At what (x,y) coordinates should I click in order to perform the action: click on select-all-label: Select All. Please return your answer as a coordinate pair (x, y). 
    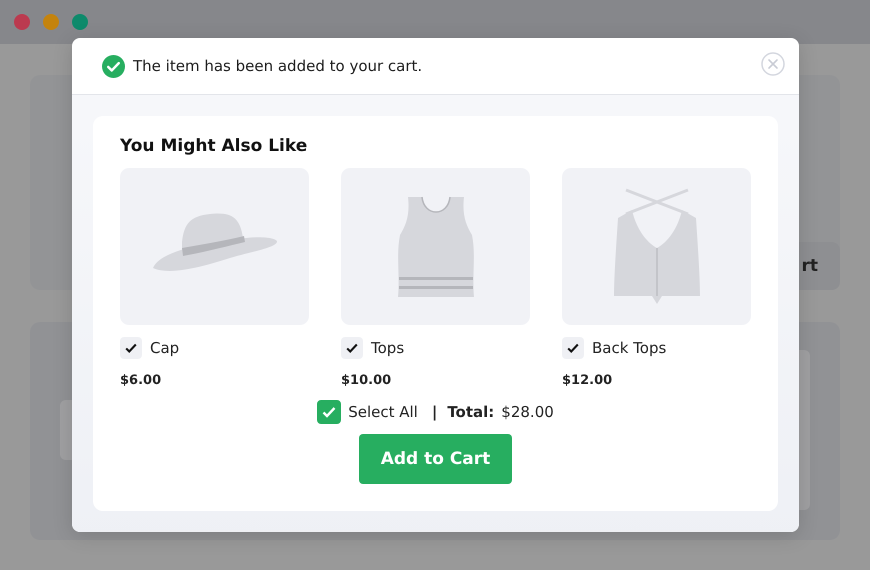
    Looking at the image, I should click on (383, 412).